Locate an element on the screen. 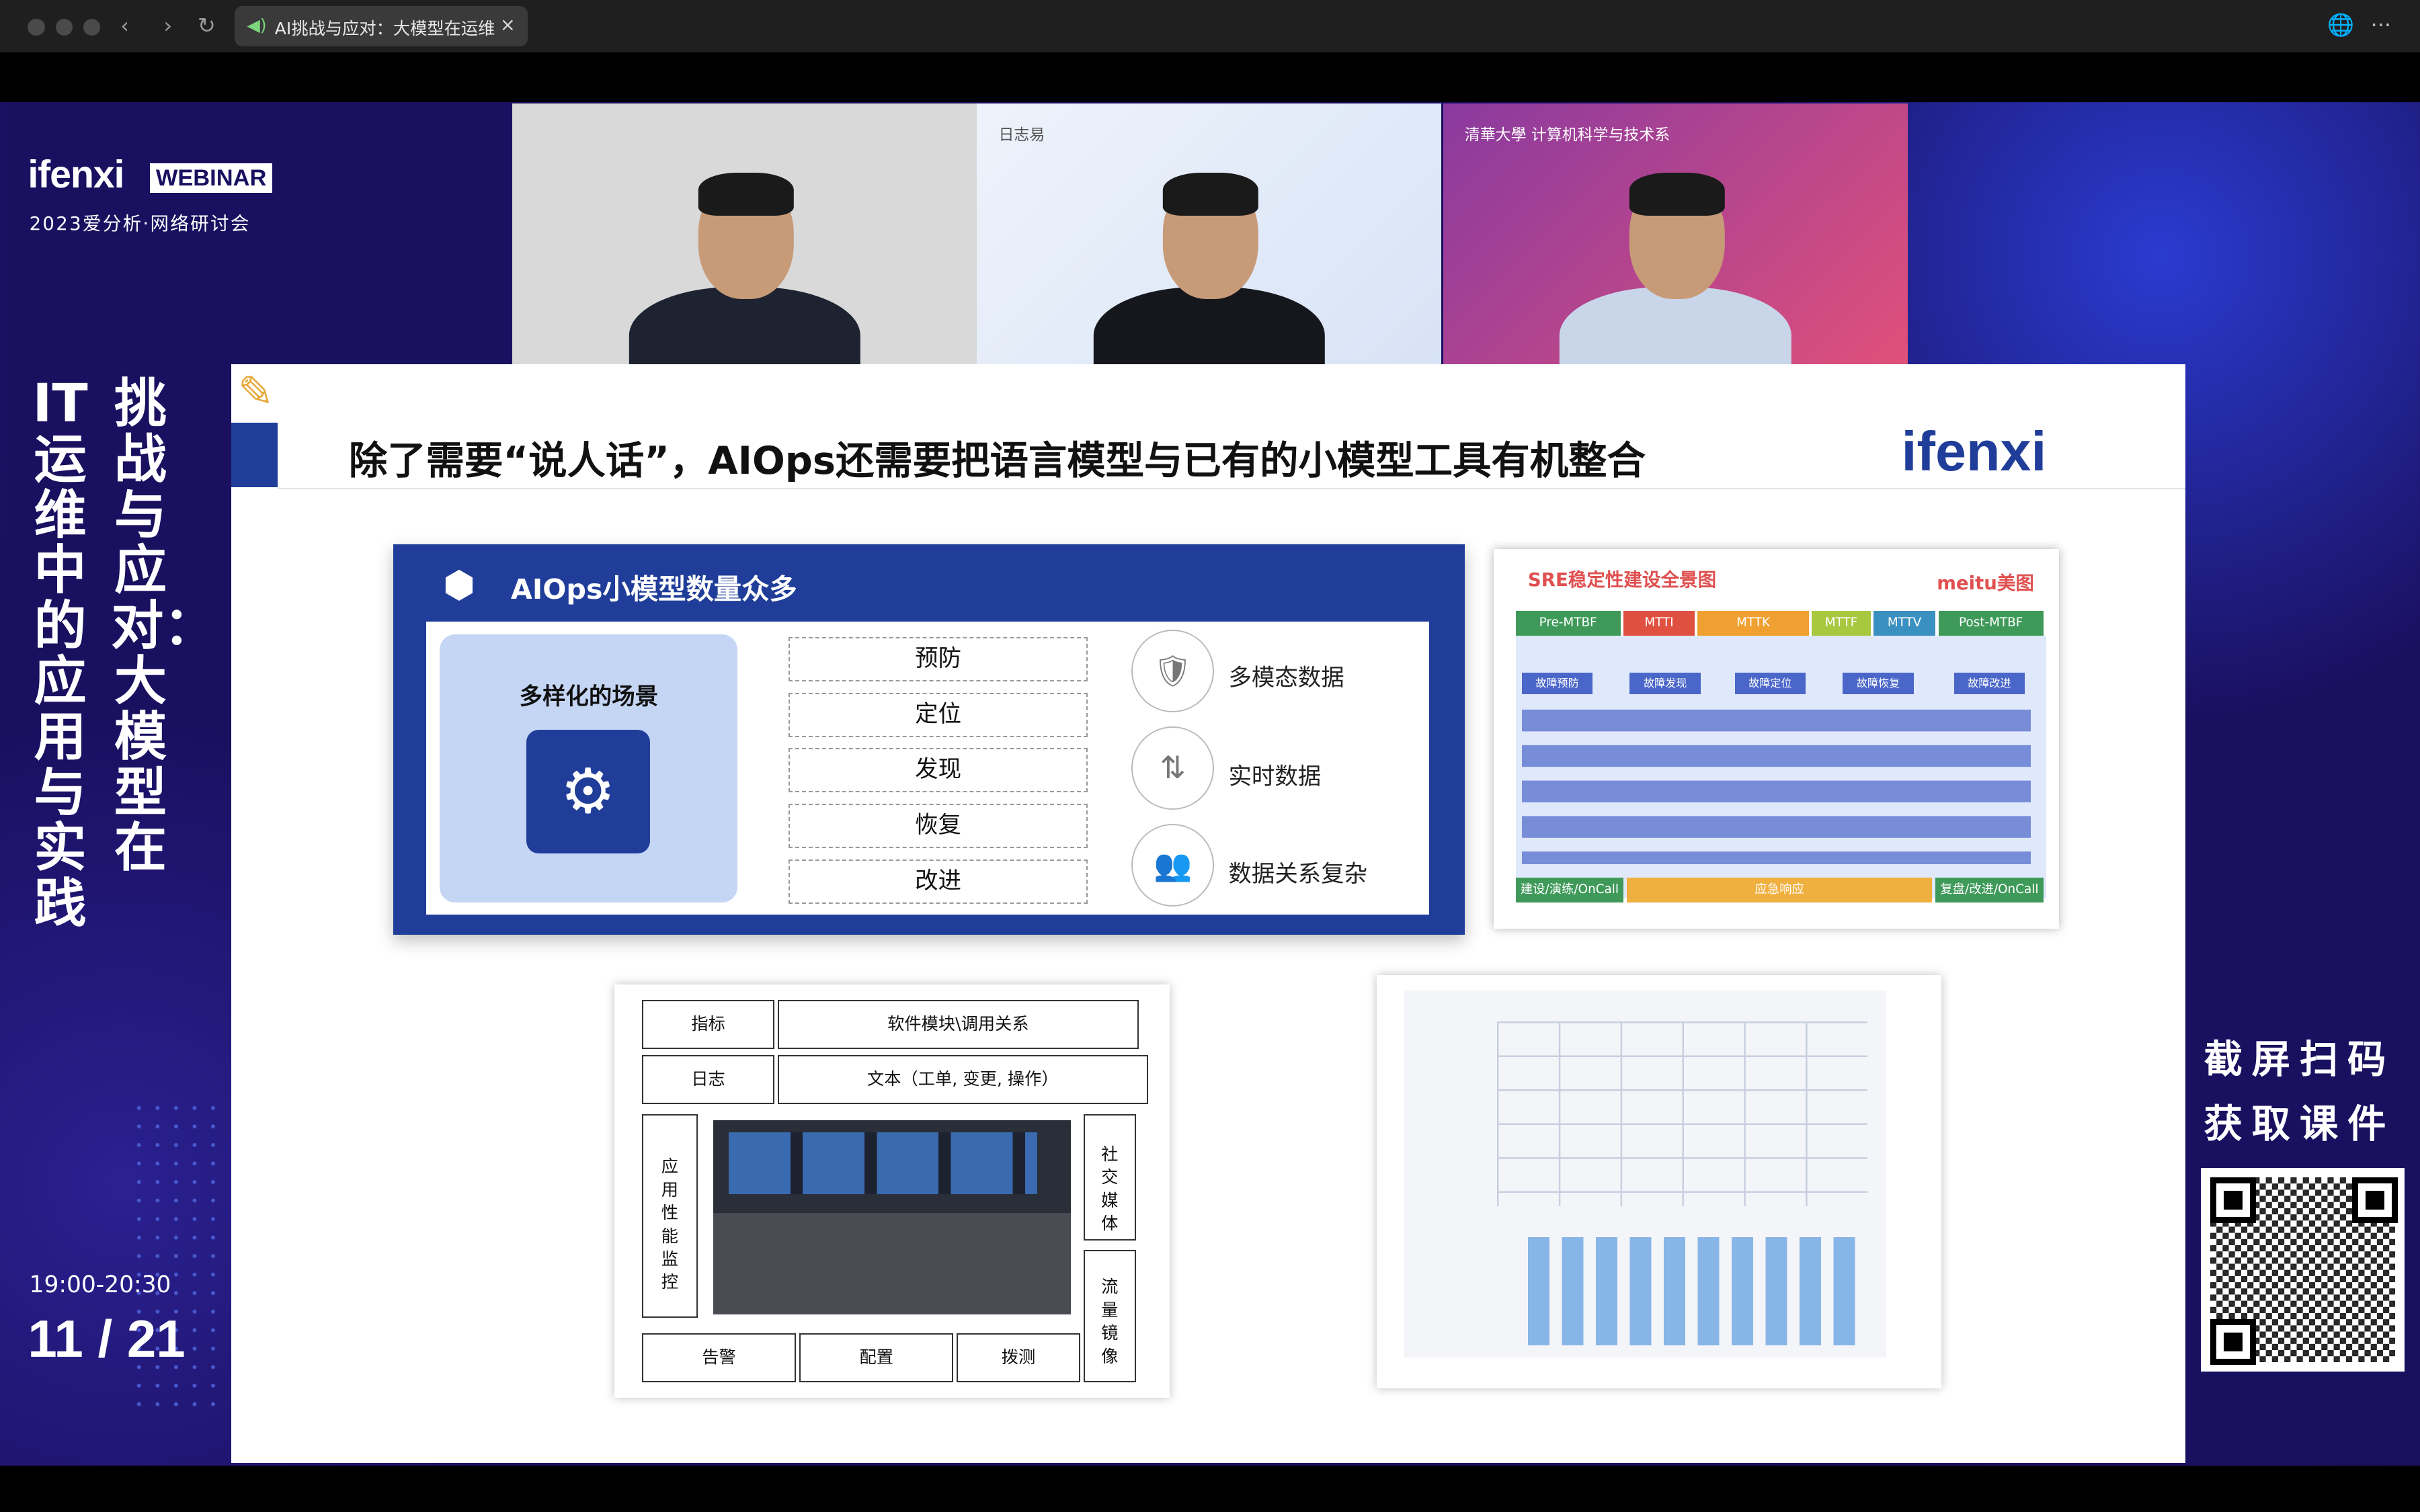 The height and width of the screenshot is (1512, 2420). sre-title: SRE稳定性建设全景图 is located at coordinates (1622, 580).